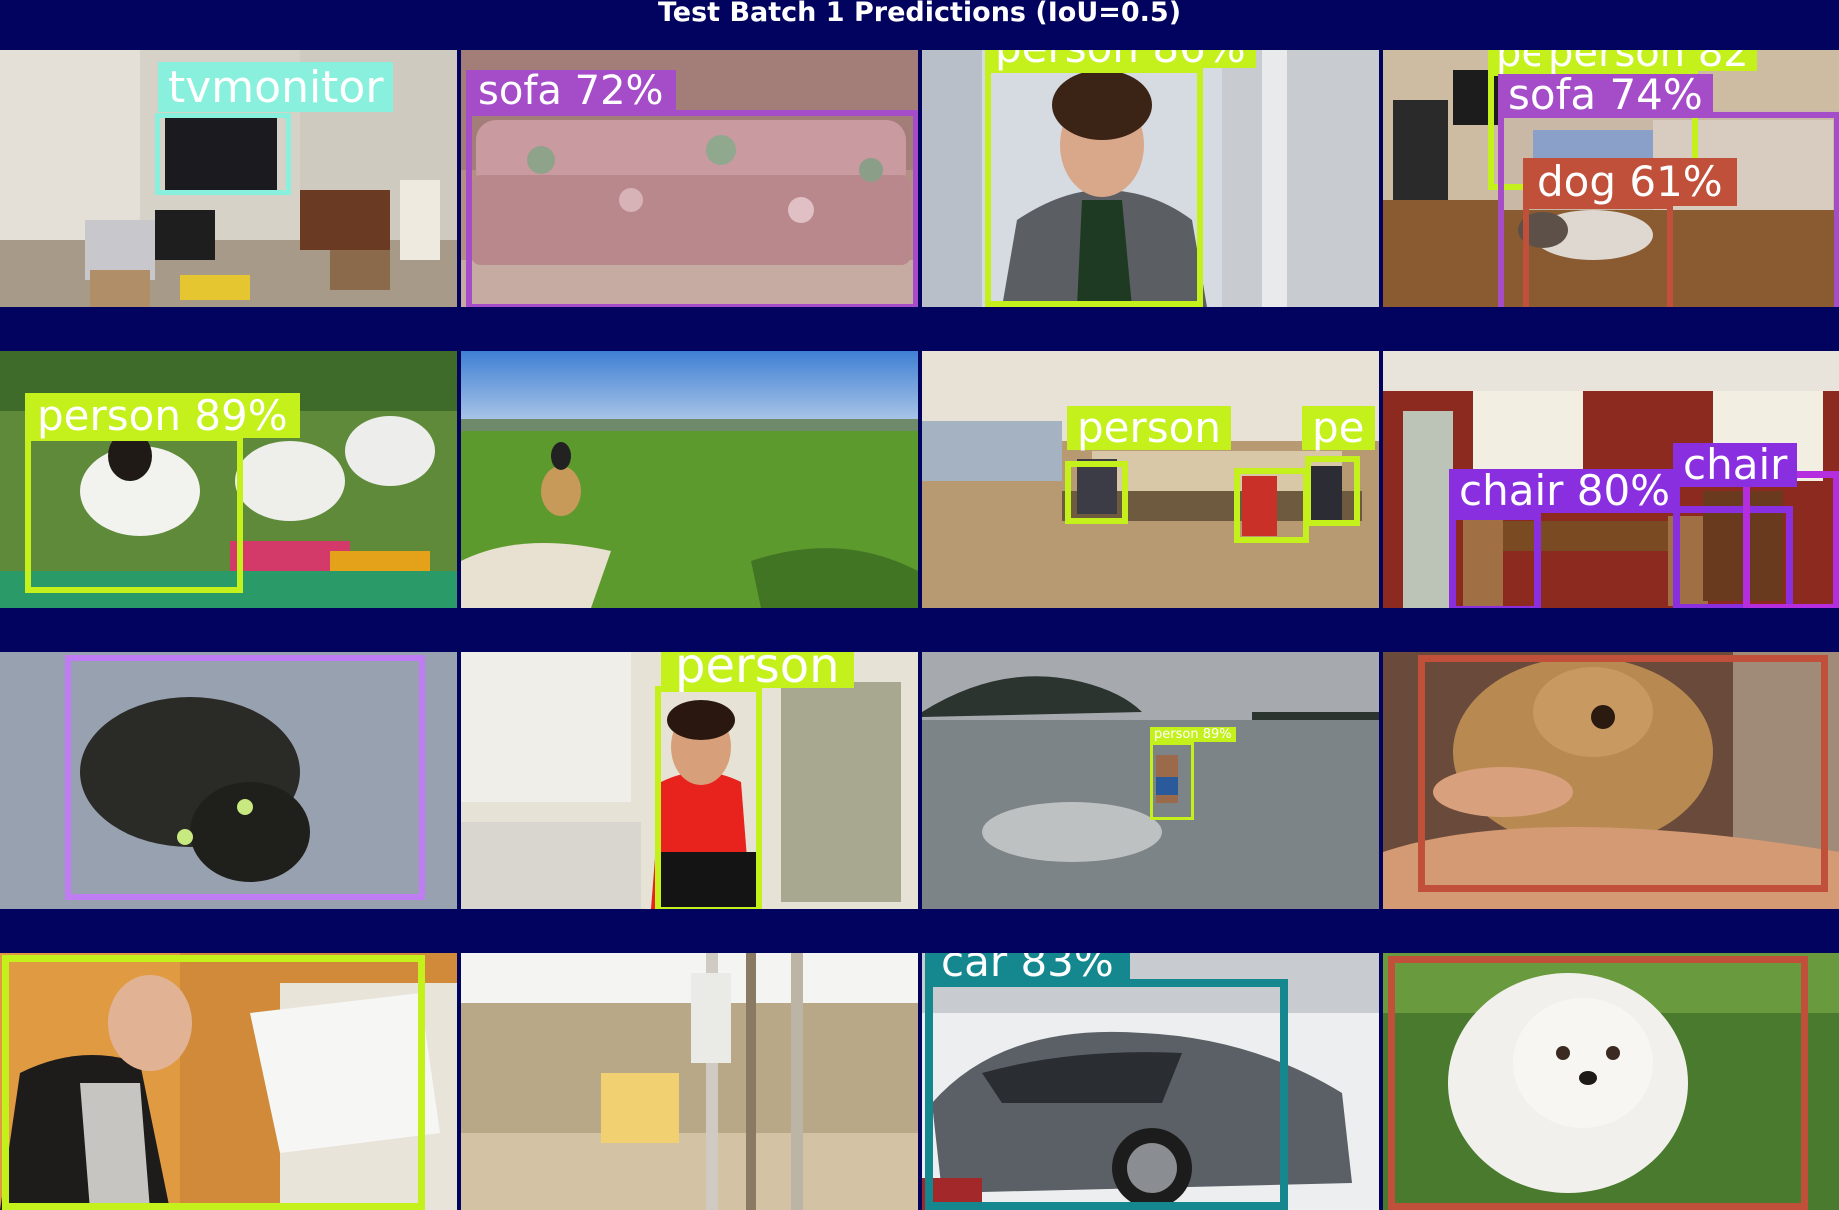 Image resolution: width=1839 pixels, height=1210 pixels. Describe the element at coordinates (1630, 182) in the screenshot. I see `bbox-label: dog 61%` at that location.